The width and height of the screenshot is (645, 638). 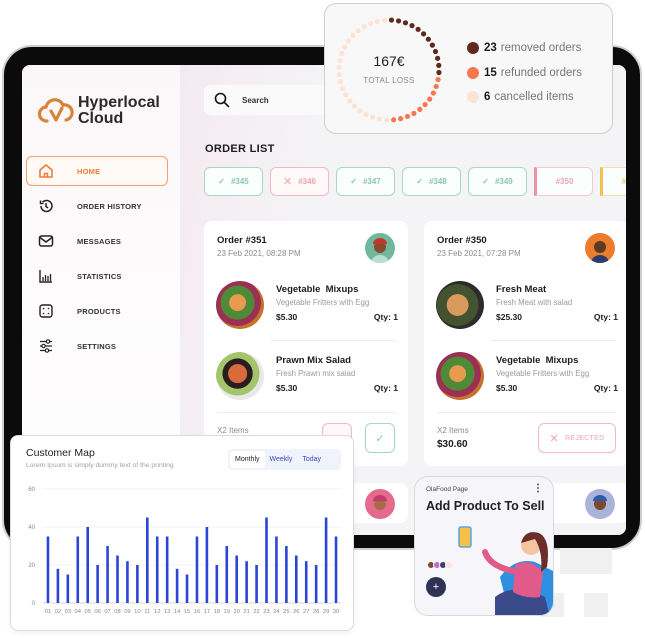 What do you see at coordinates (197, 612) in the screenshot?
I see `x-tick-label: 16` at bounding box center [197, 612].